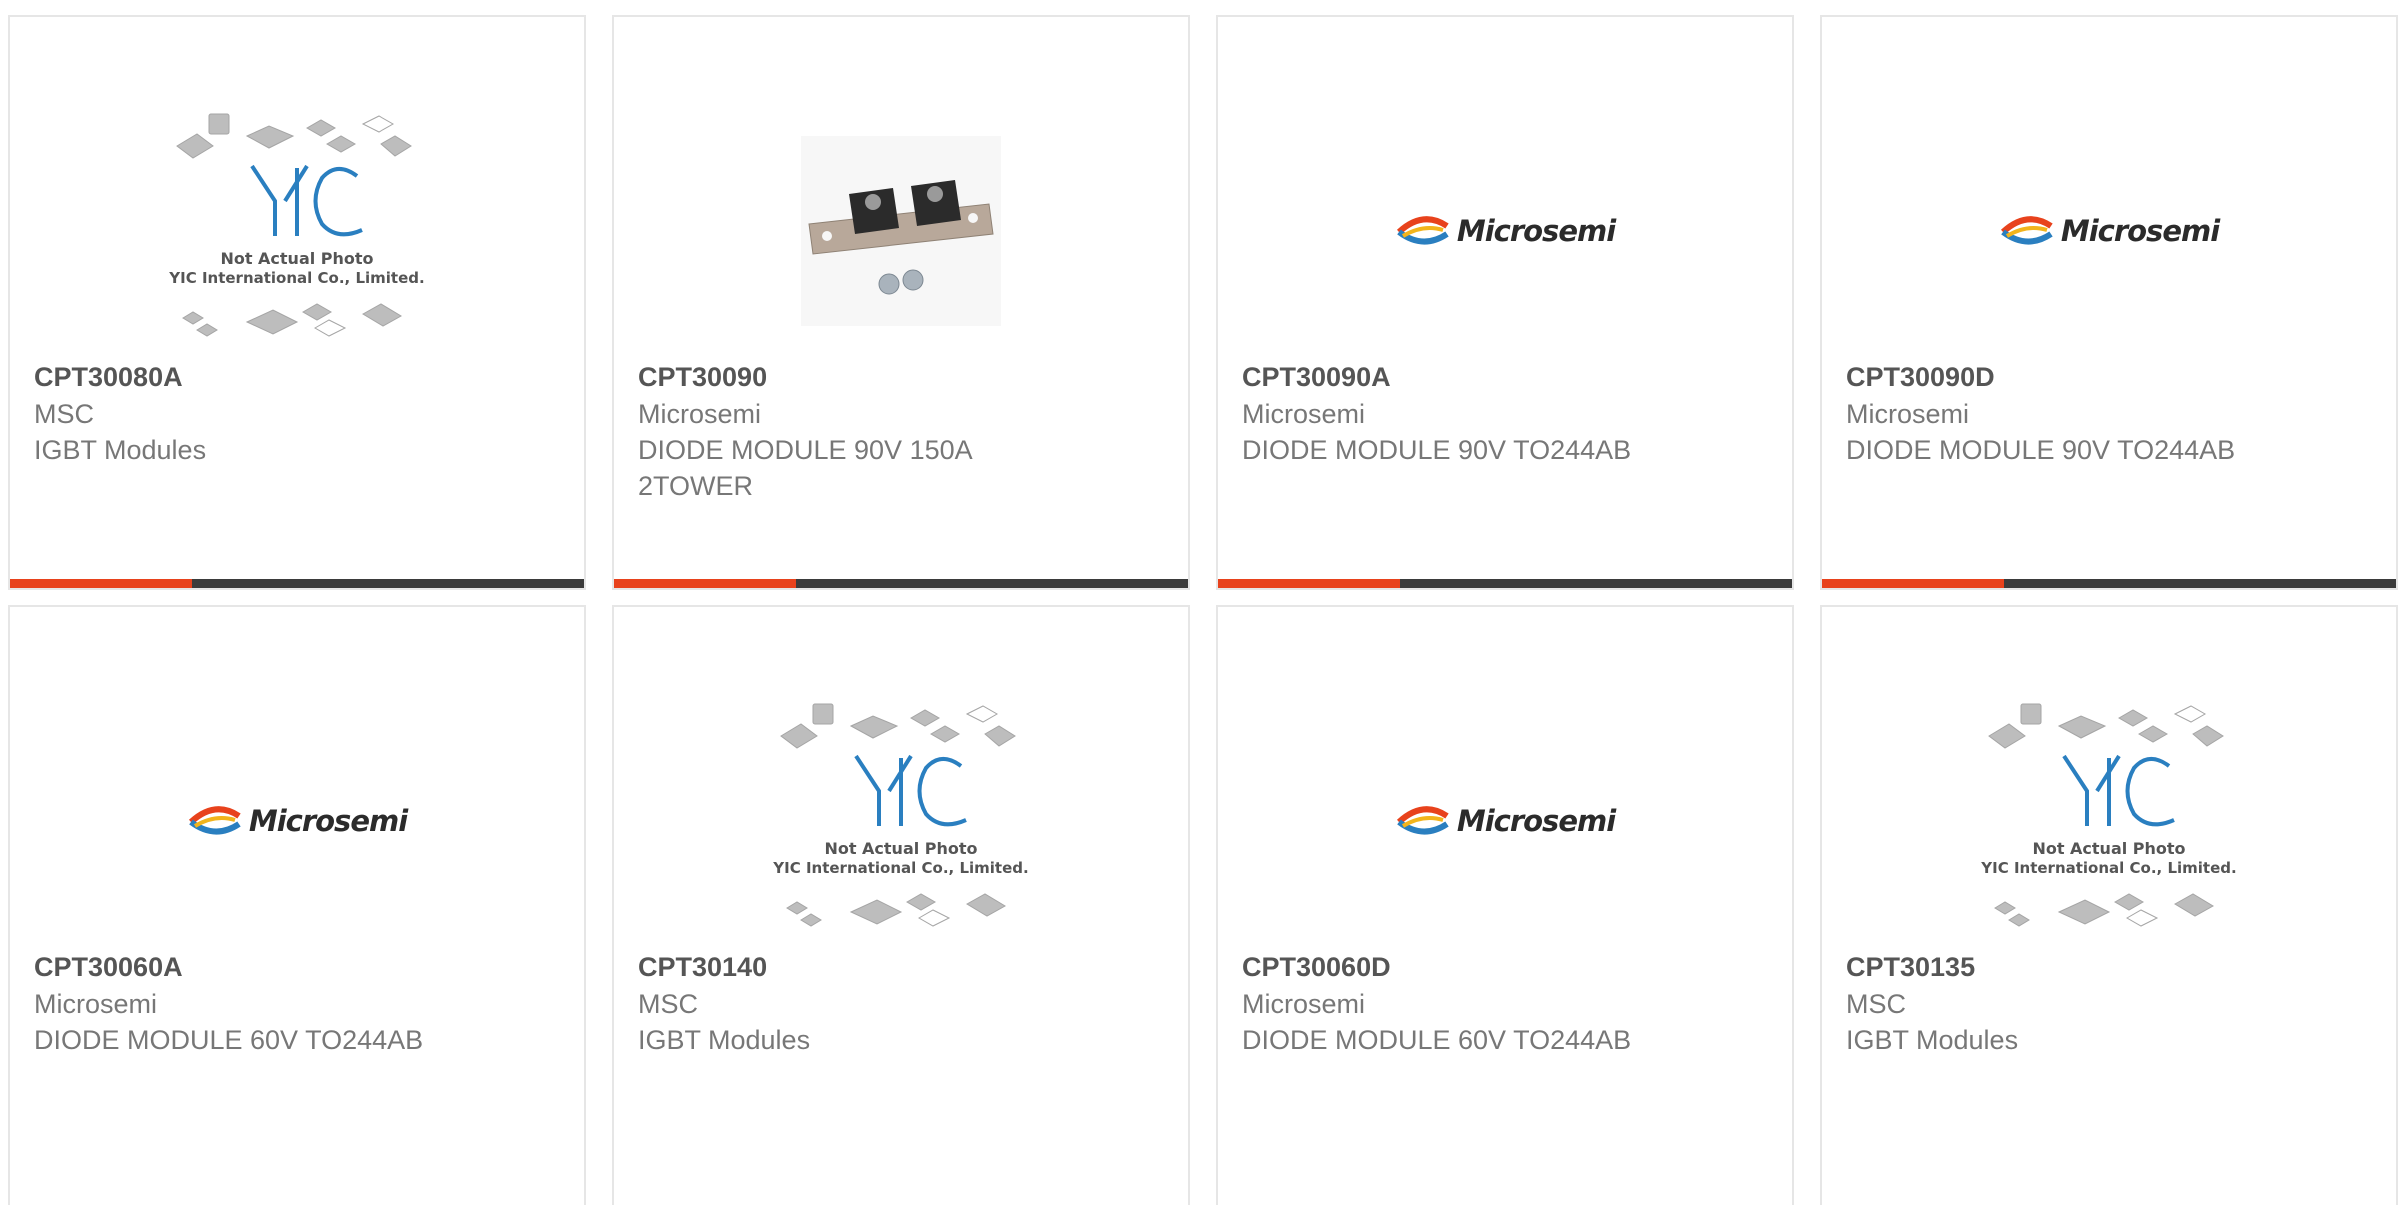 The image size is (2400, 1205). What do you see at coordinates (901, 967) in the screenshot?
I see `part-number: CPT30140` at bounding box center [901, 967].